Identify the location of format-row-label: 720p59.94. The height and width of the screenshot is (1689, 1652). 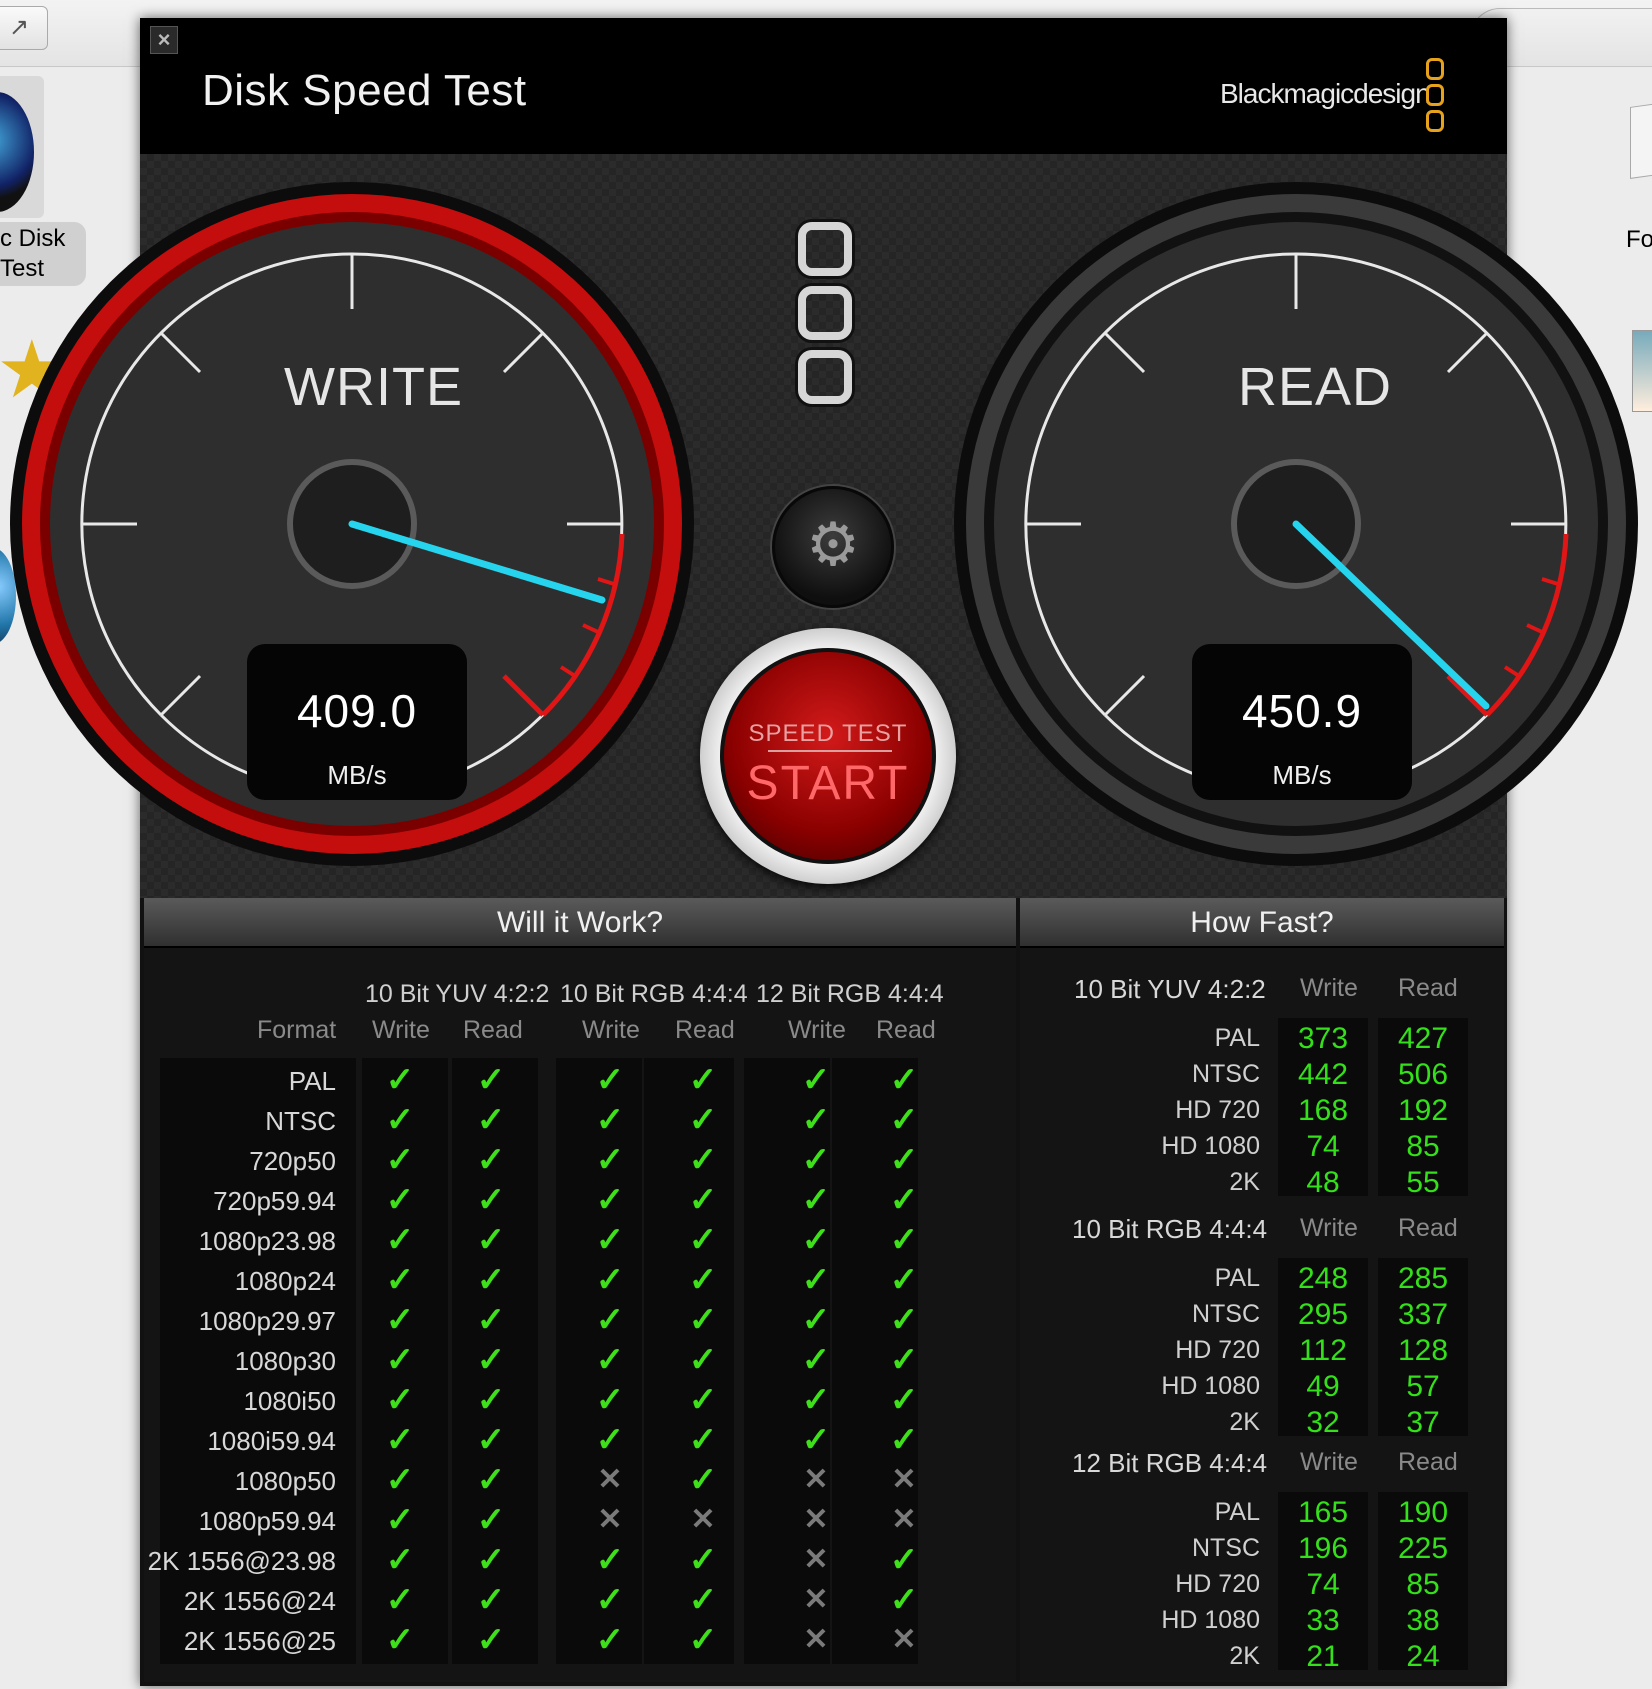
(274, 1201).